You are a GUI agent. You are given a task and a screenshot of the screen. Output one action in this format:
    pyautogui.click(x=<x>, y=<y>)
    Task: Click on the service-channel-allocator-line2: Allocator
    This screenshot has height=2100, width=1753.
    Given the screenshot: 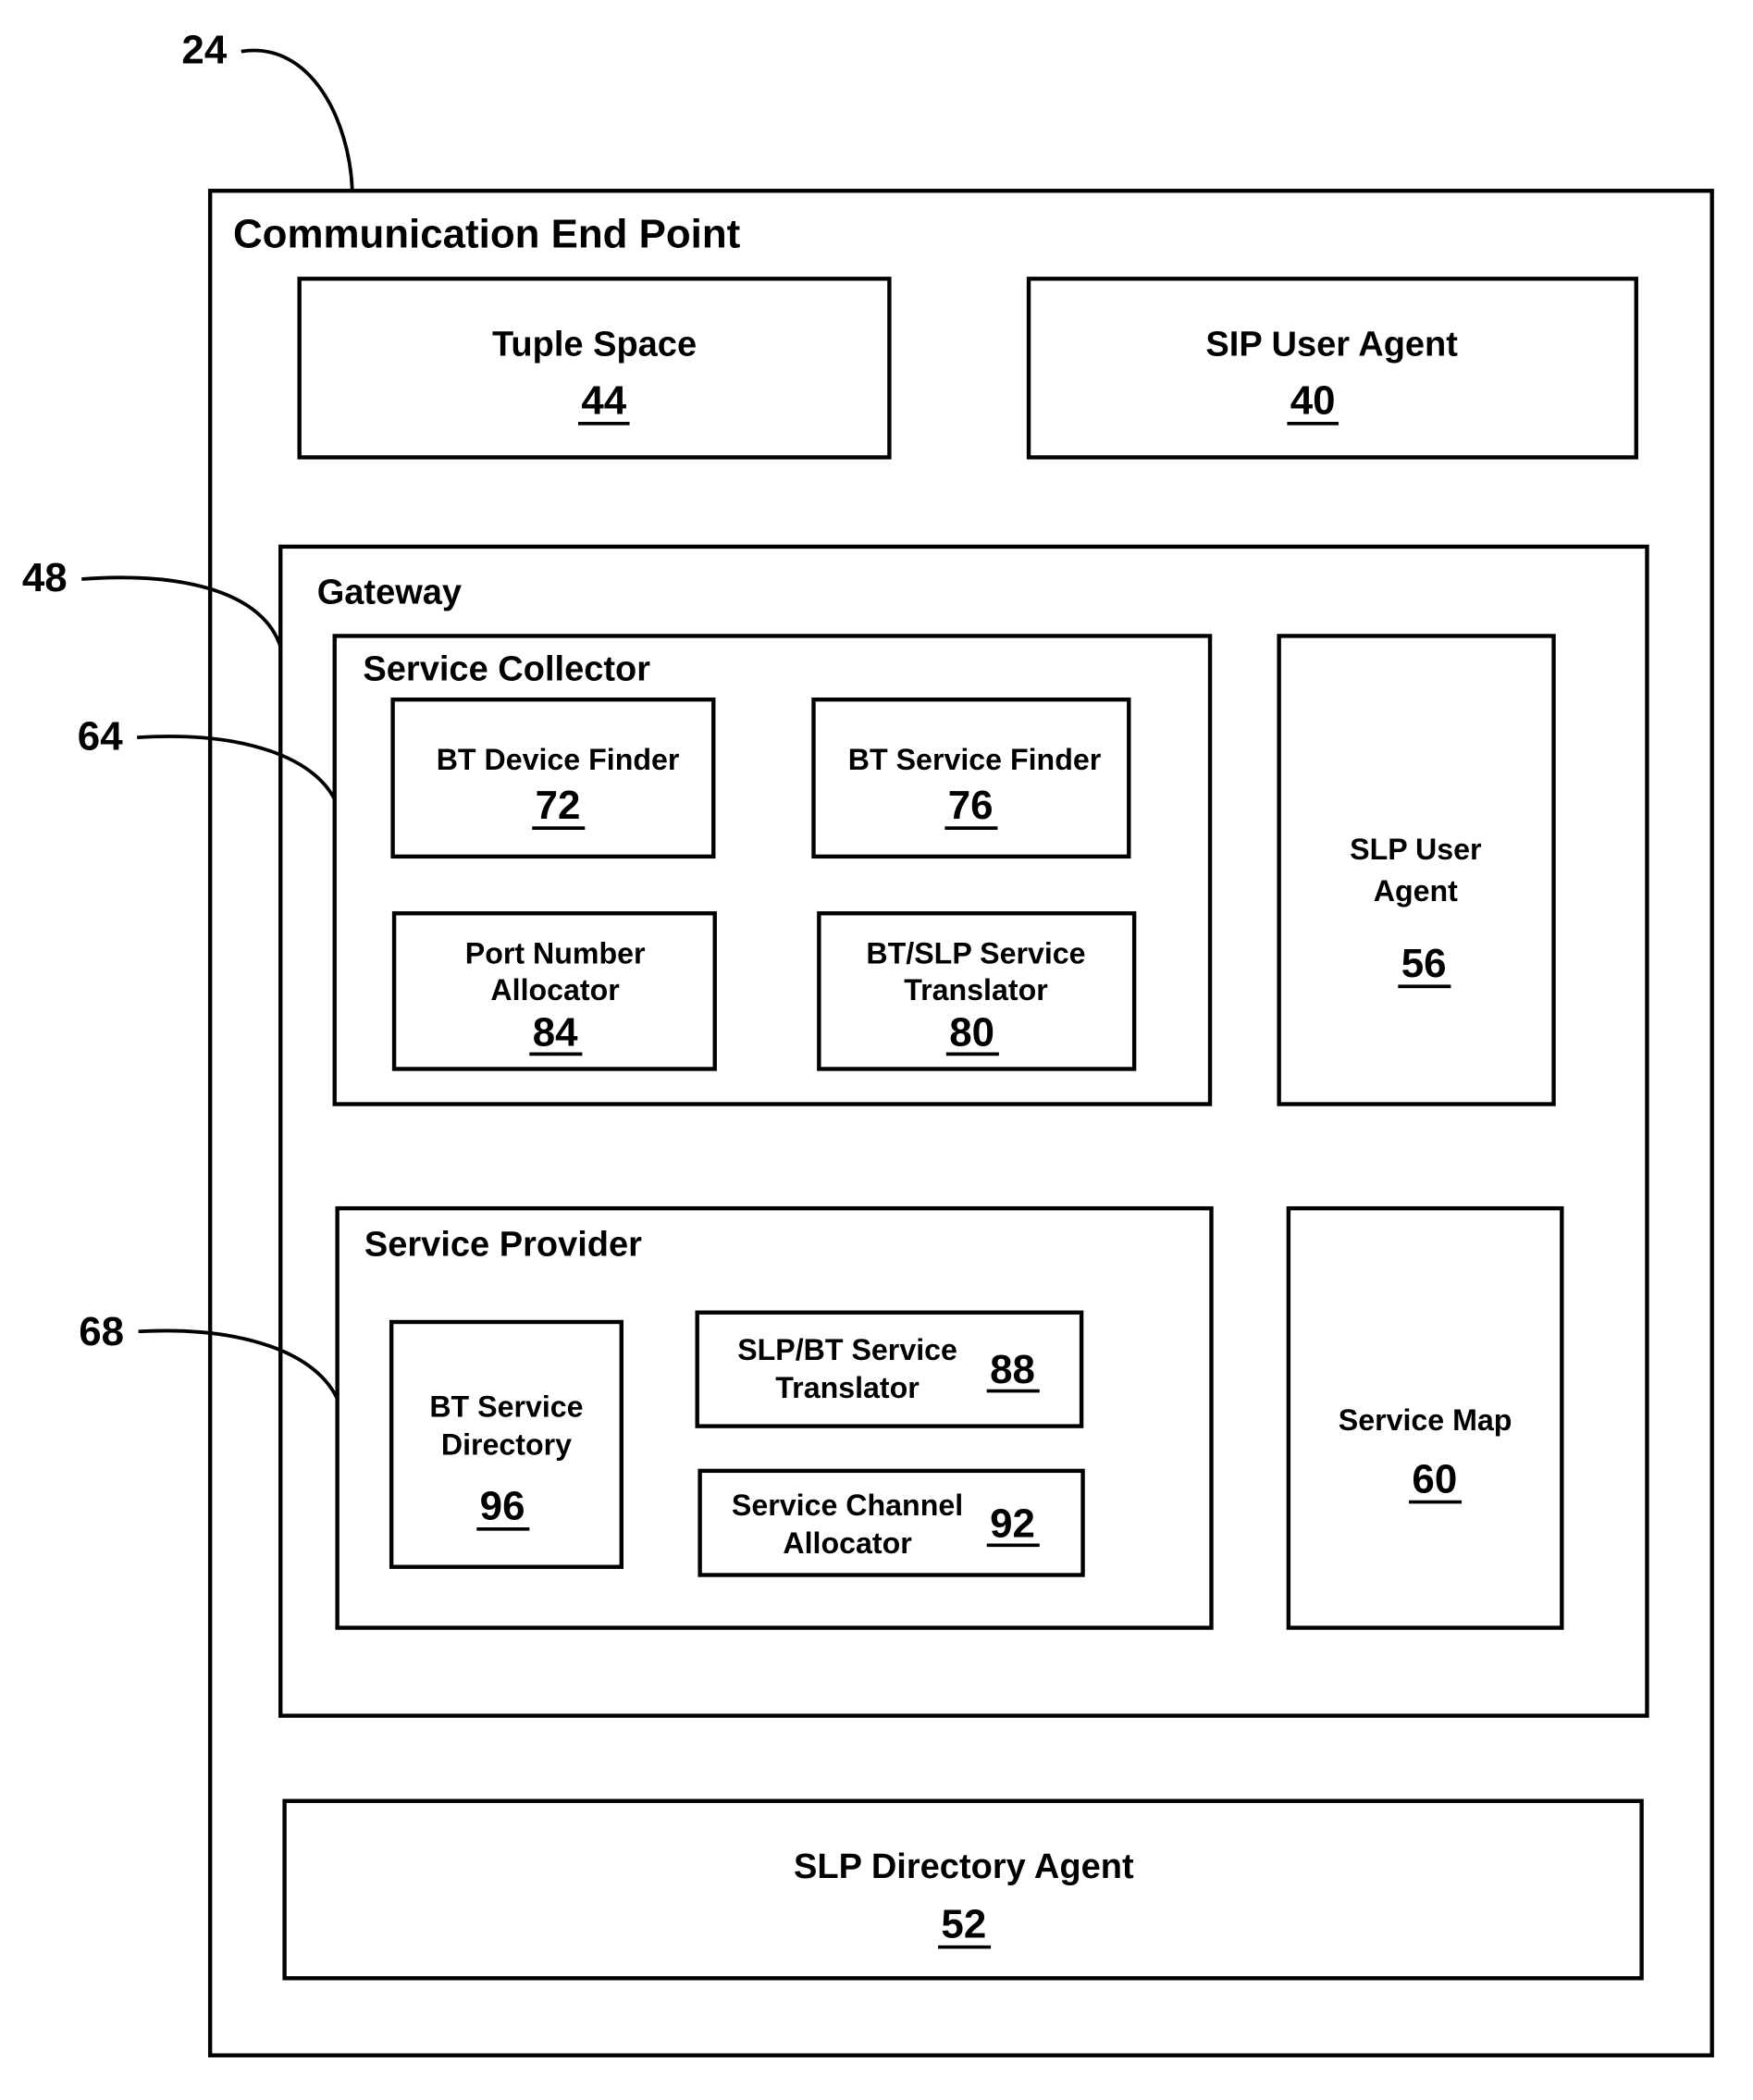 What is the action you would take?
    pyautogui.click(x=847, y=1543)
    